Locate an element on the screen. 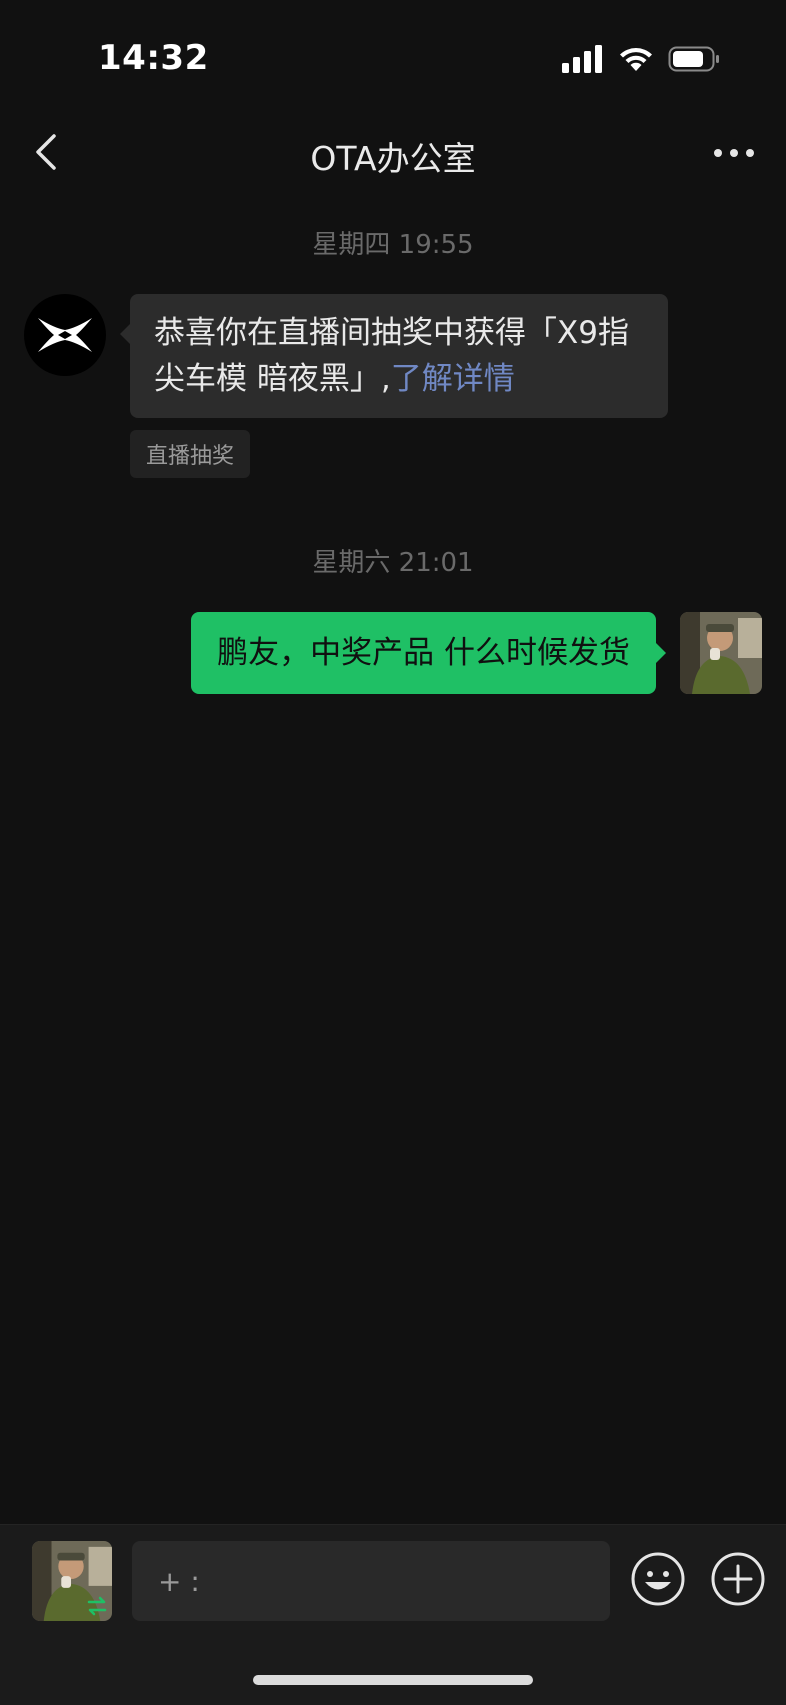  details-link: 了解详情 is located at coordinates (453, 379).